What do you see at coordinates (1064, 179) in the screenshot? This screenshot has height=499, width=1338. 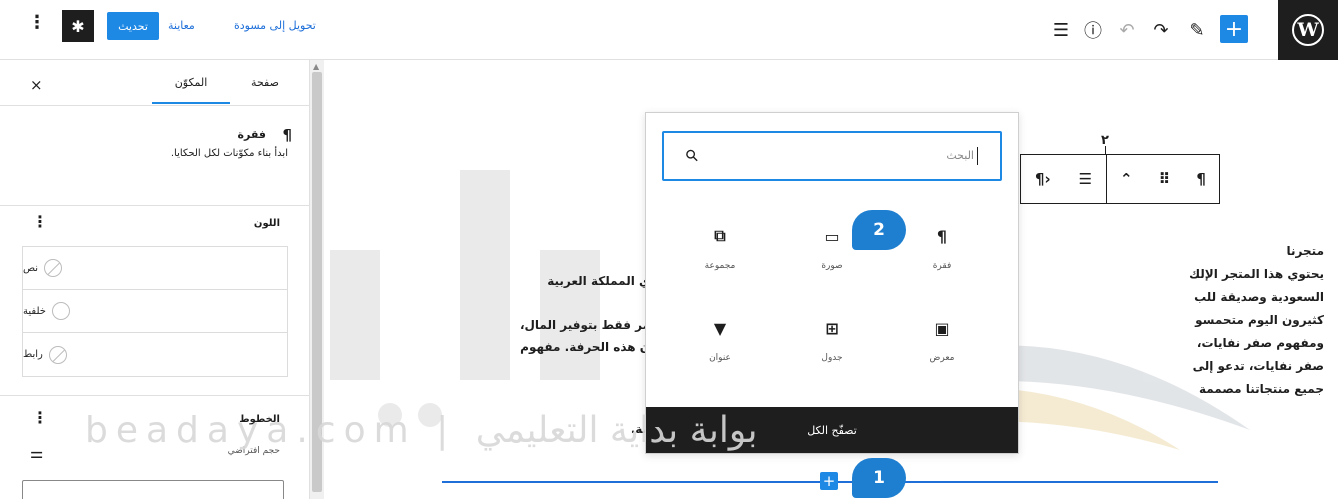 I see `block-toolbar-format-group: ¶› ☰` at bounding box center [1064, 179].